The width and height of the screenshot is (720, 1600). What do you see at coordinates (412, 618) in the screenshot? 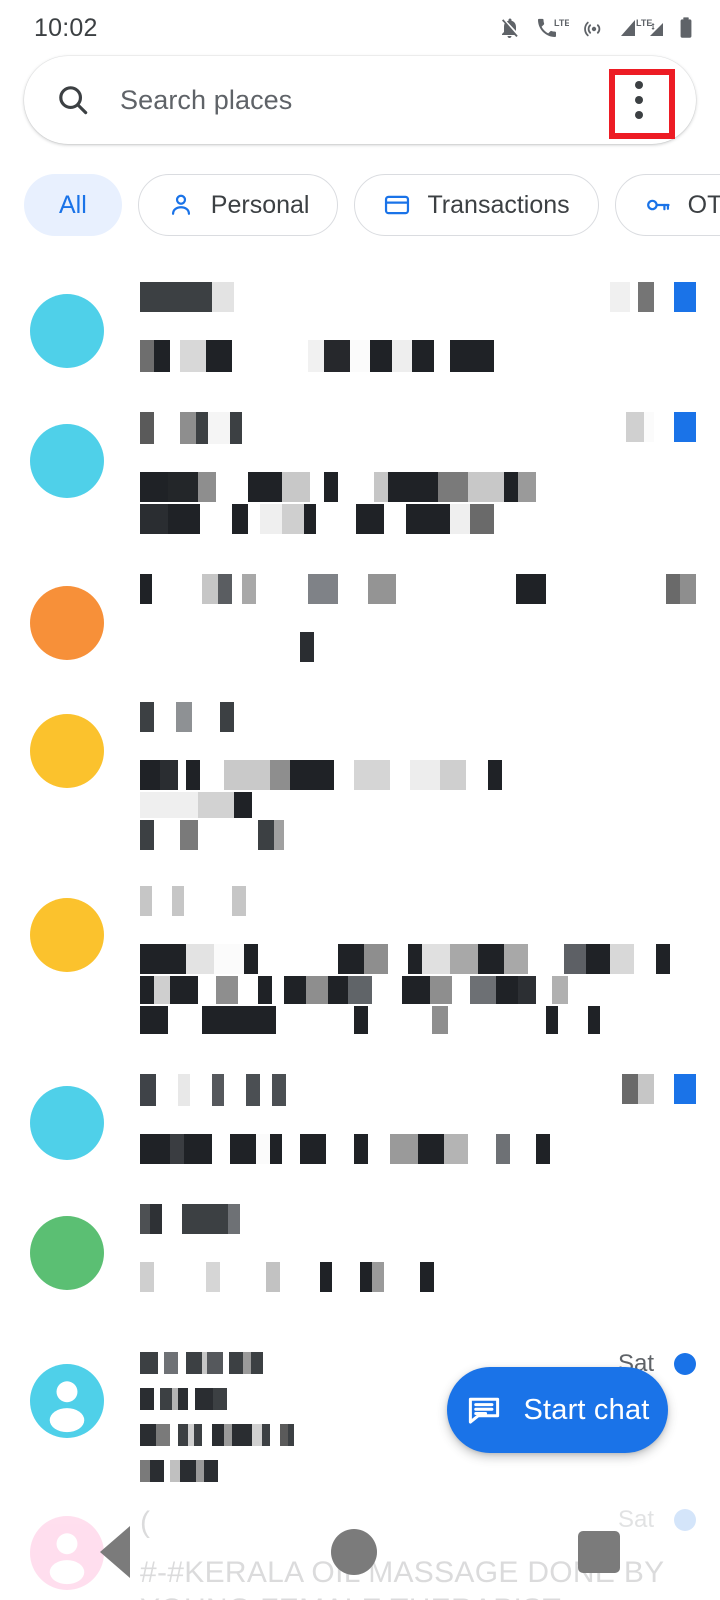
I see `conversation-body` at bounding box center [412, 618].